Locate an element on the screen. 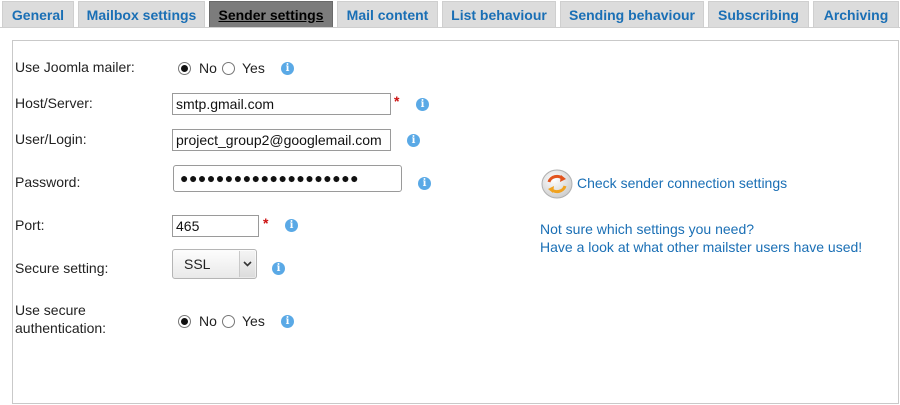 The width and height of the screenshot is (900, 405). tab-divider is located at coordinates (450, 27).